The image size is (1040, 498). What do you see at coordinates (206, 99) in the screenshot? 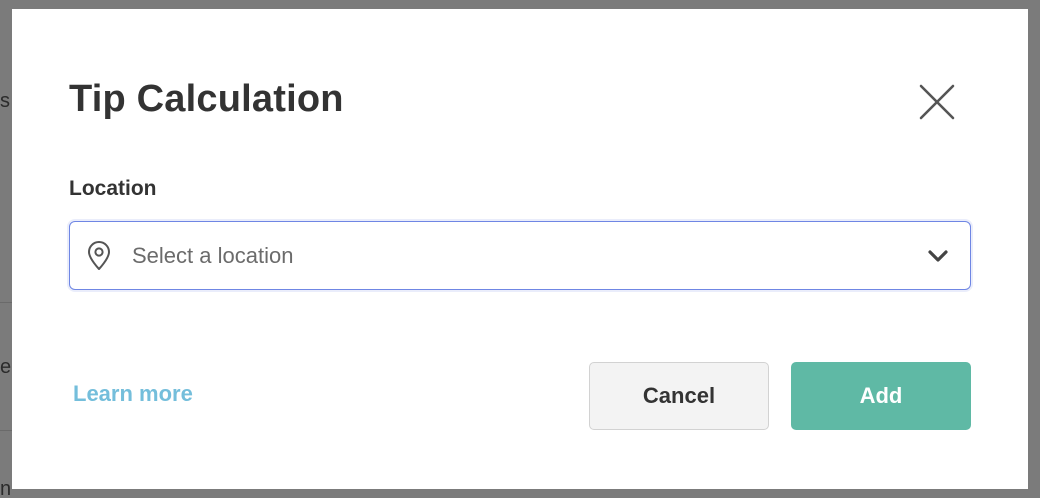
I see `dialog-title: Tip Calculation` at bounding box center [206, 99].